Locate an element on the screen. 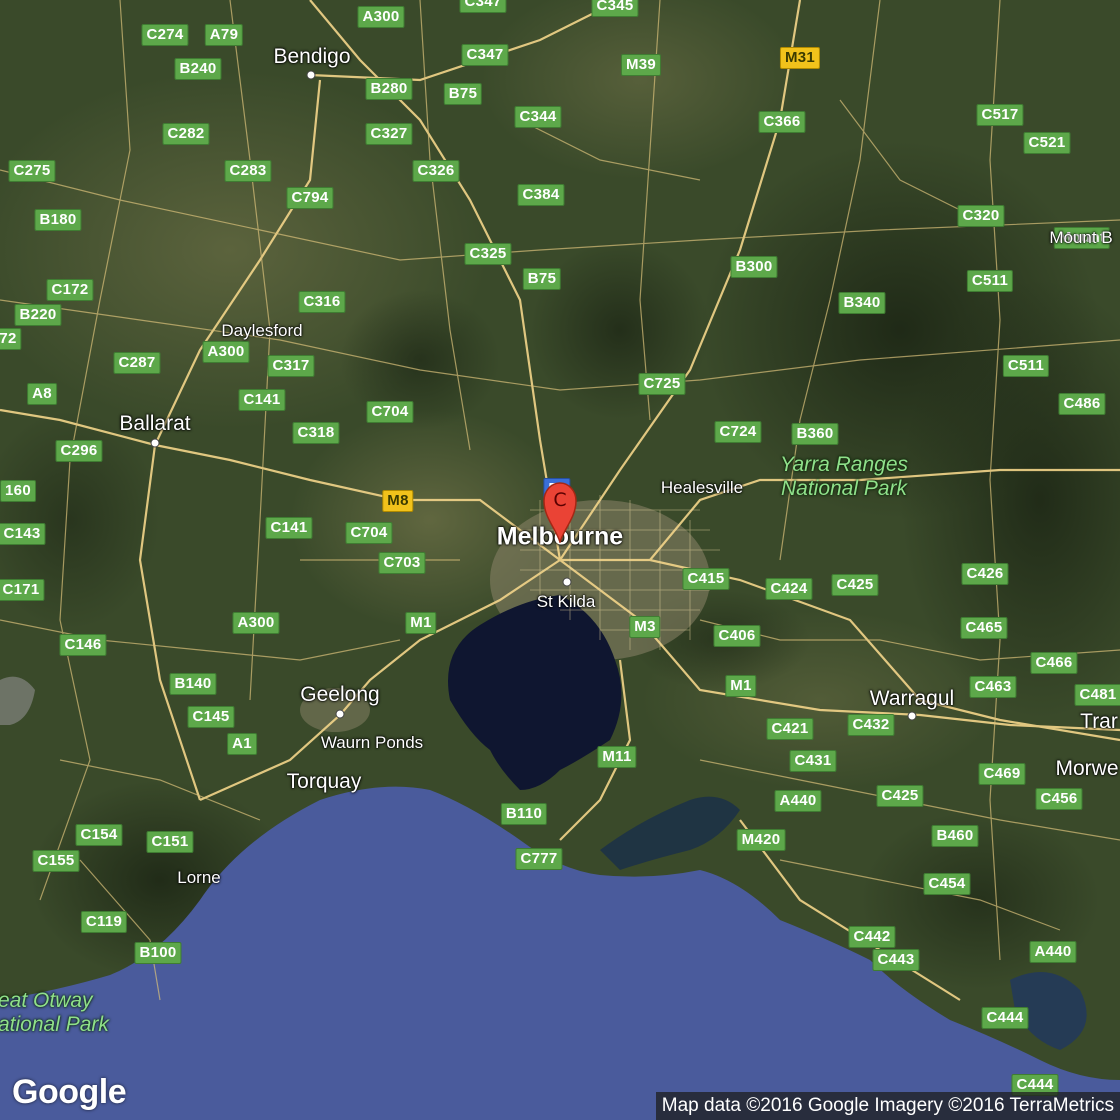  route-shield-c703: C703 is located at coordinates (402, 563).